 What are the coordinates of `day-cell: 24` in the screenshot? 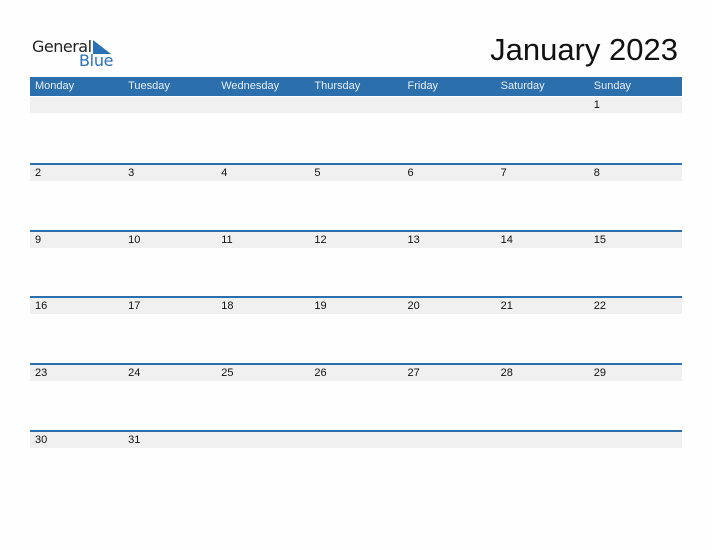 It's located at (134, 373).